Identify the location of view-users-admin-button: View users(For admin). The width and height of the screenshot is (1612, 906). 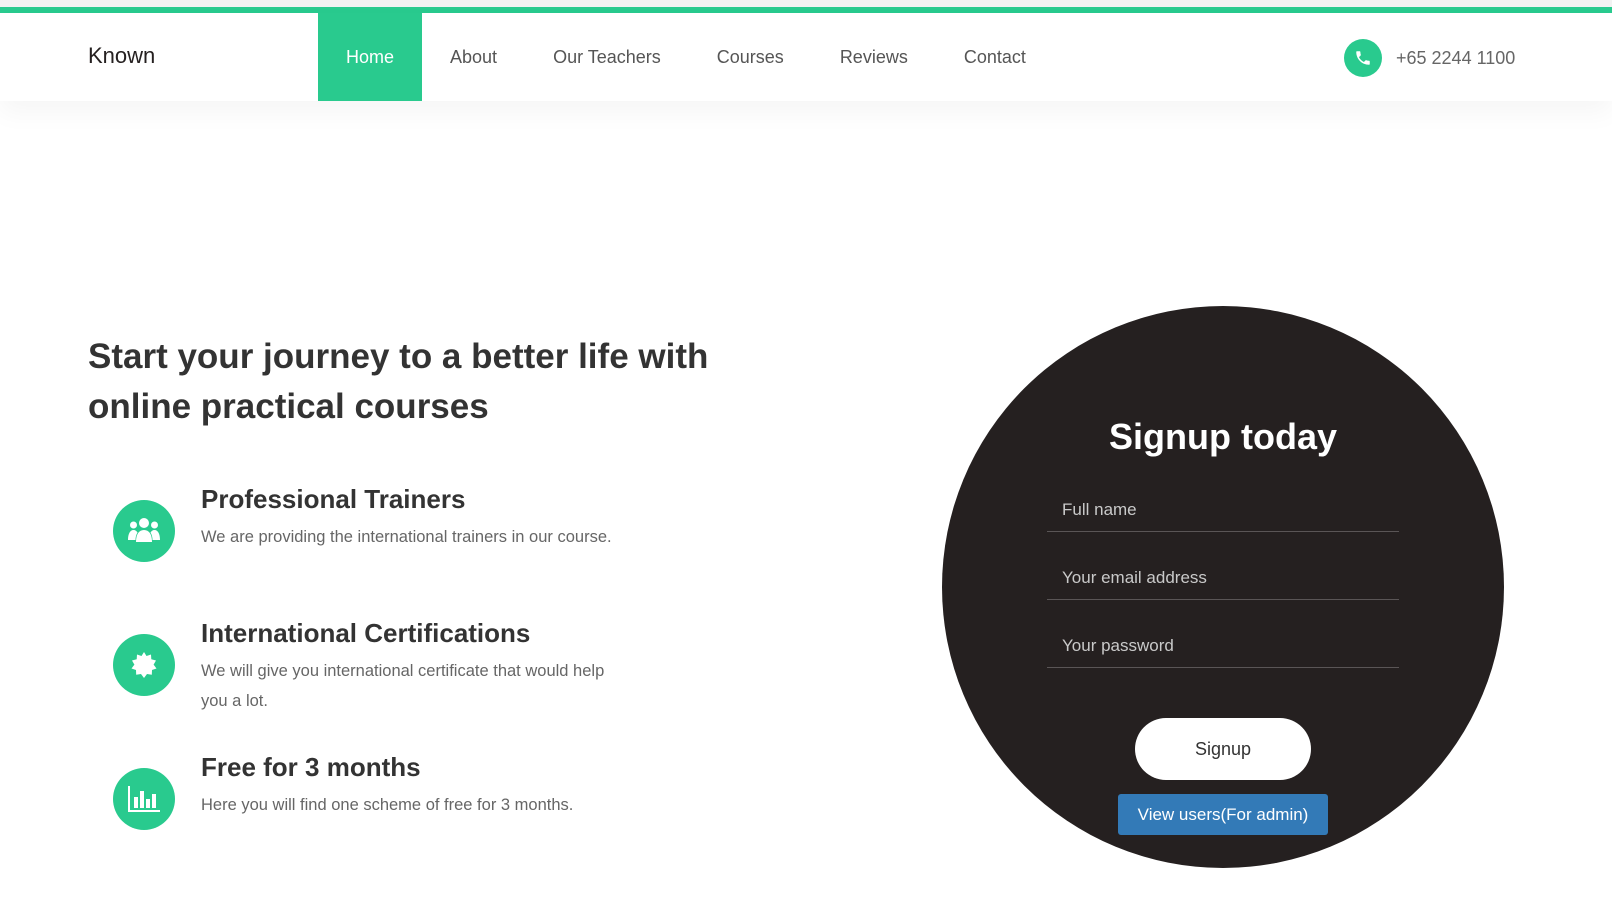
(1223, 814).